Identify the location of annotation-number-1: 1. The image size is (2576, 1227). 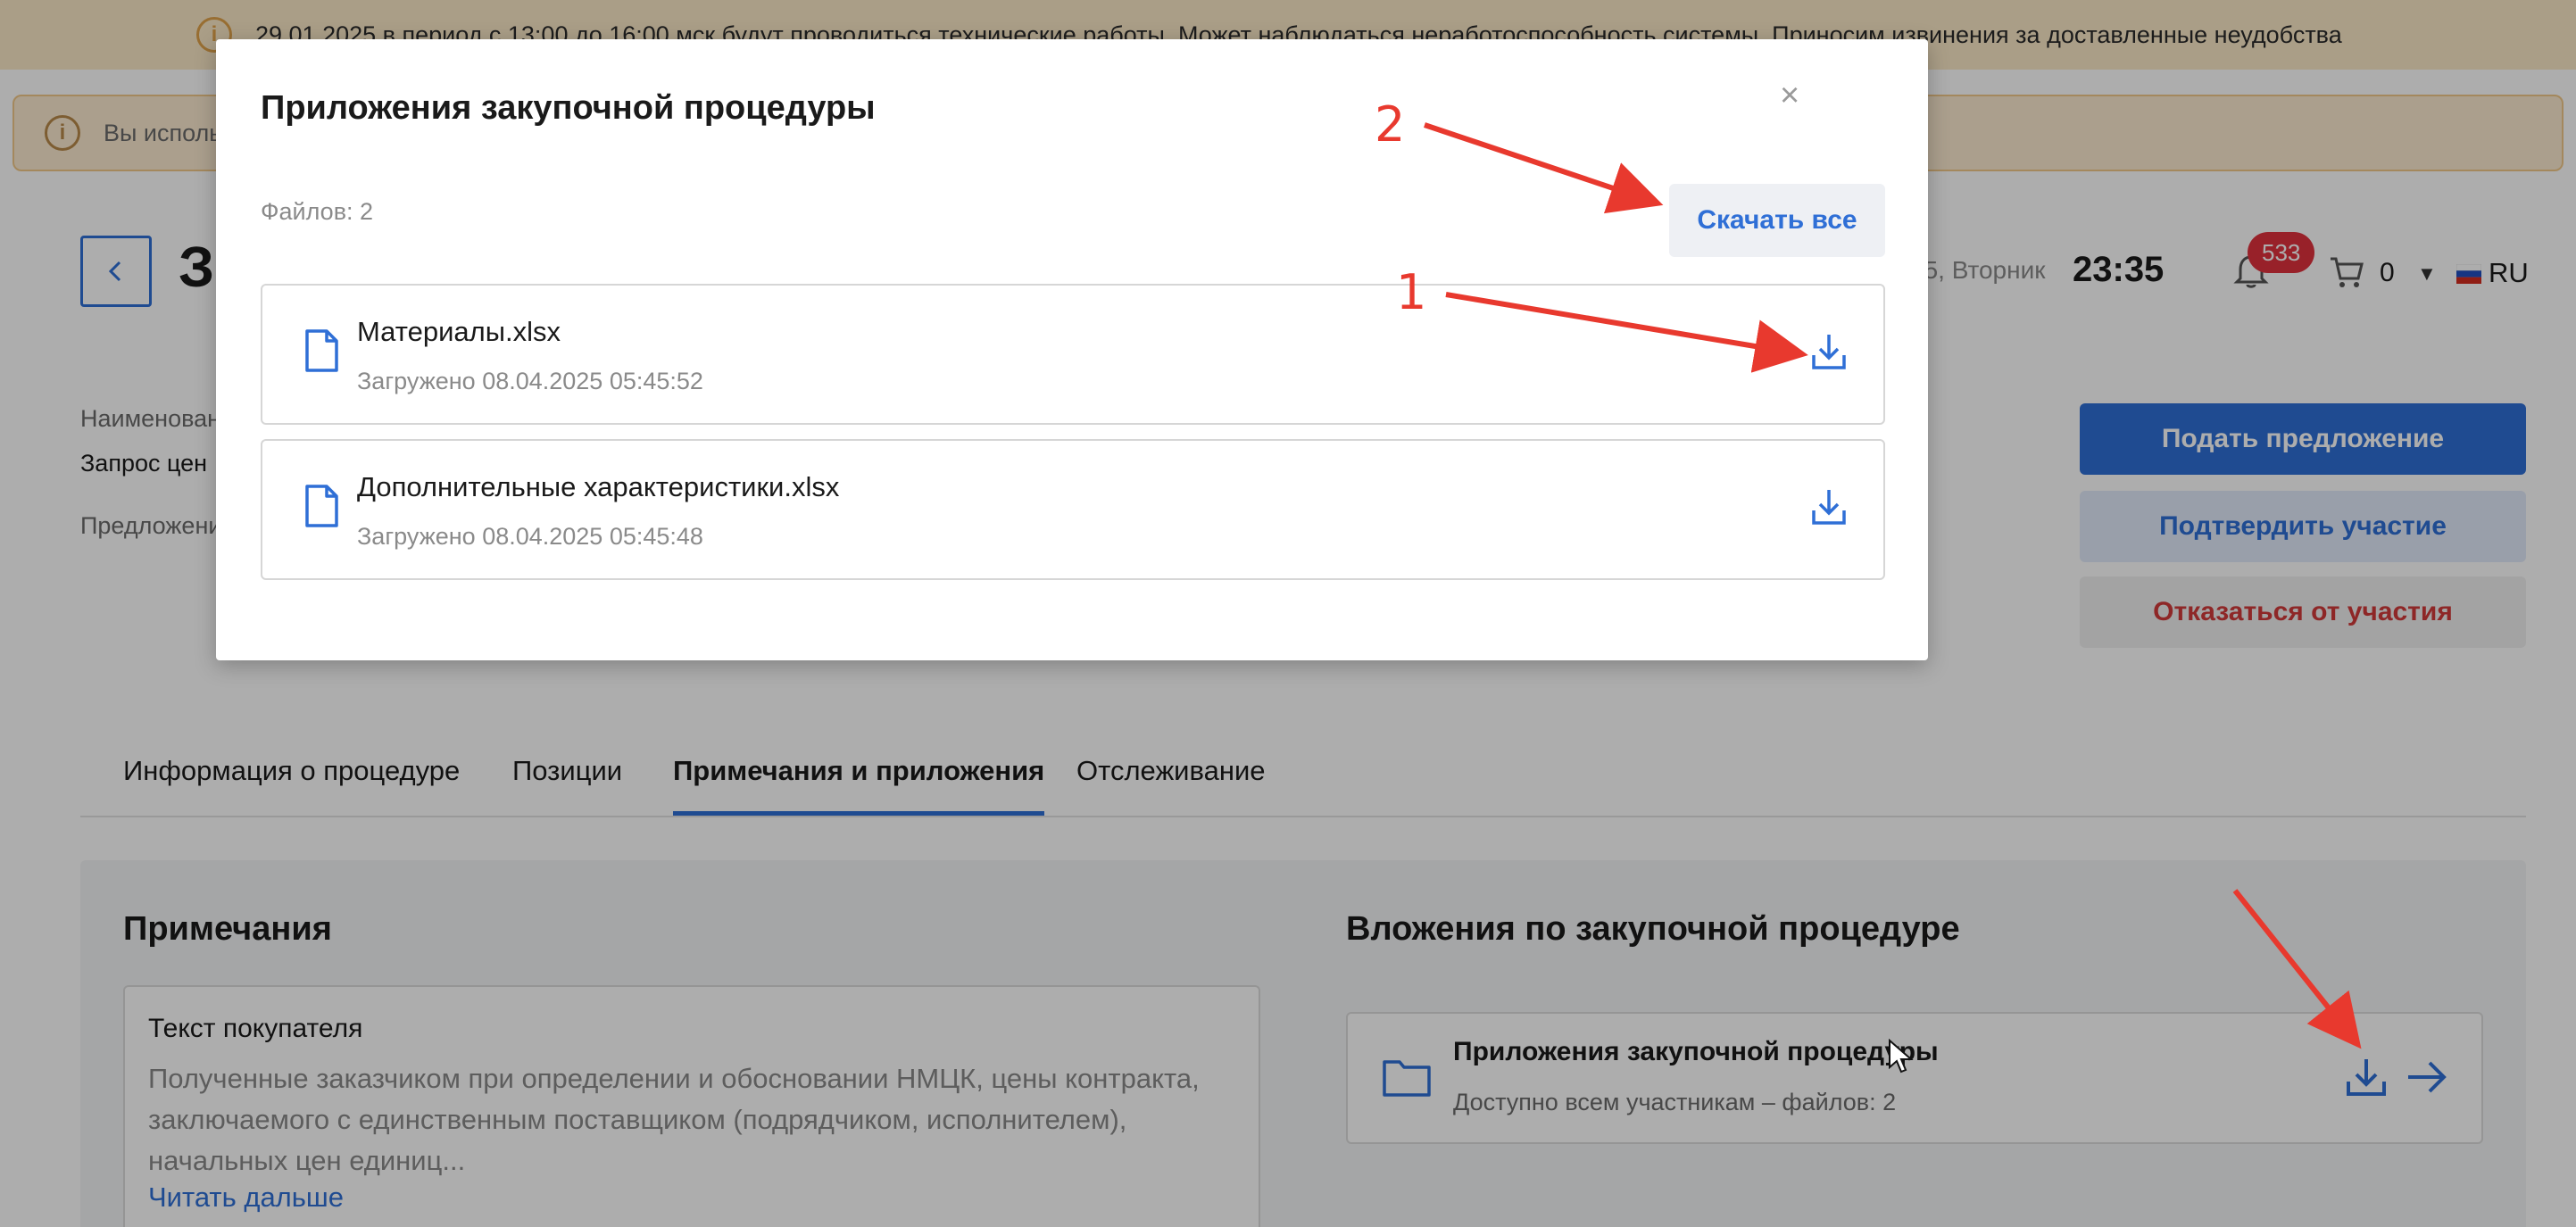
(1412, 292).